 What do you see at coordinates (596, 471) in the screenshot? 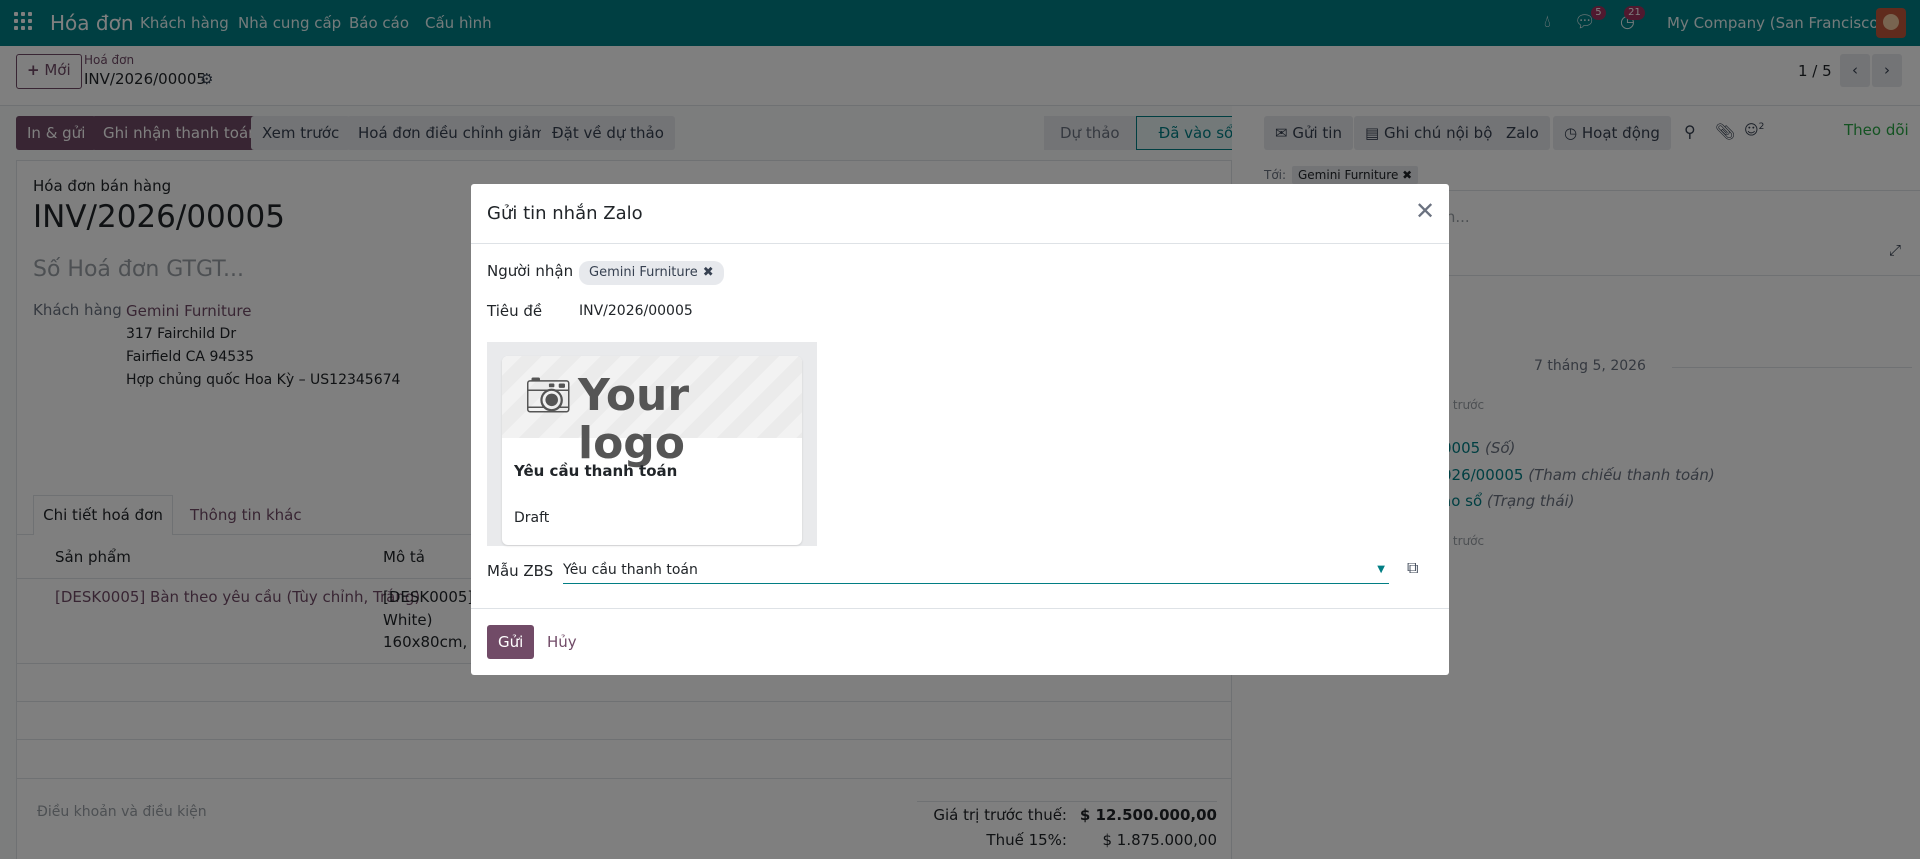
I see `preview-title: Yêu cầu thanh toán` at bounding box center [596, 471].